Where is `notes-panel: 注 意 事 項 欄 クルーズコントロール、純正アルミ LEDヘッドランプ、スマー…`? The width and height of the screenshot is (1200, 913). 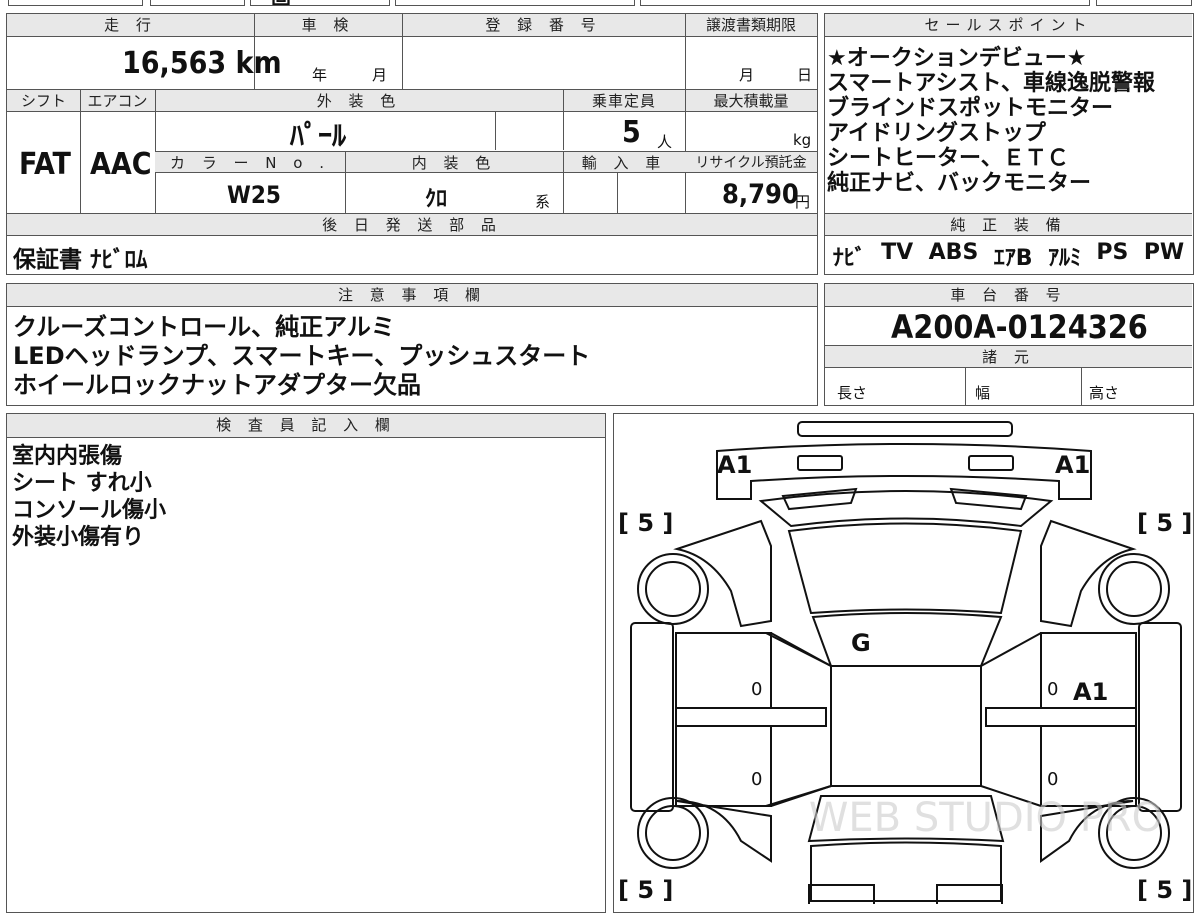 notes-panel: 注 意 事 項 欄 クルーズコントロール、純正アルミ LEDヘッドランプ、スマー… is located at coordinates (412, 344).